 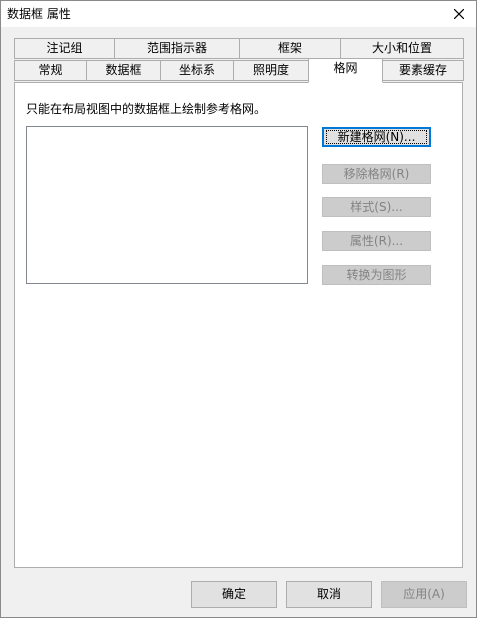 What do you see at coordinates (402, 48) in the screenshot?
I see `tab-size-and-position: 大小和位置` at bounding box center [402, 48].